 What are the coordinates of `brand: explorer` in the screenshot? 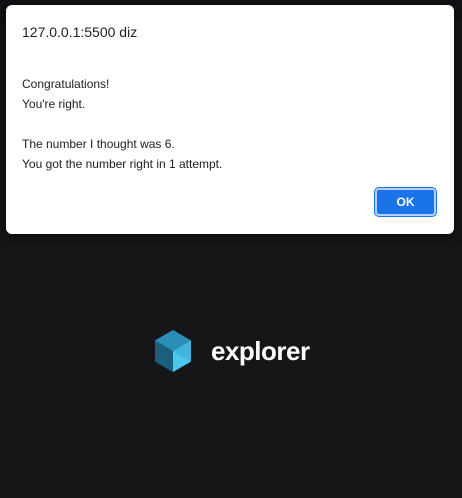 It's located at (231, 351).